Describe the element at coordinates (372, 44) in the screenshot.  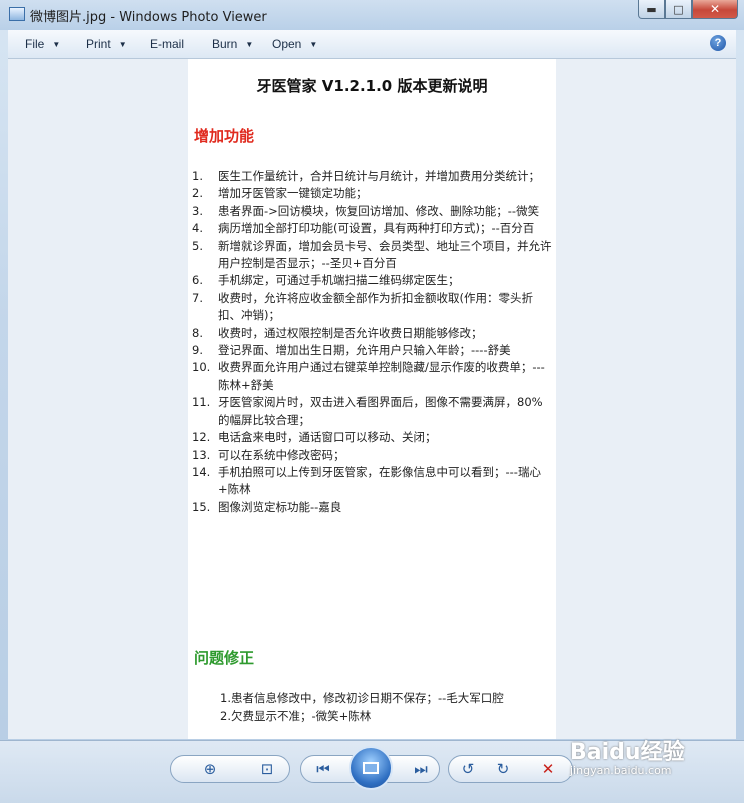
I see `command-bar: File ▼ Print ▼ E-mail Burn ▼ Open ▼ ?` at that location.